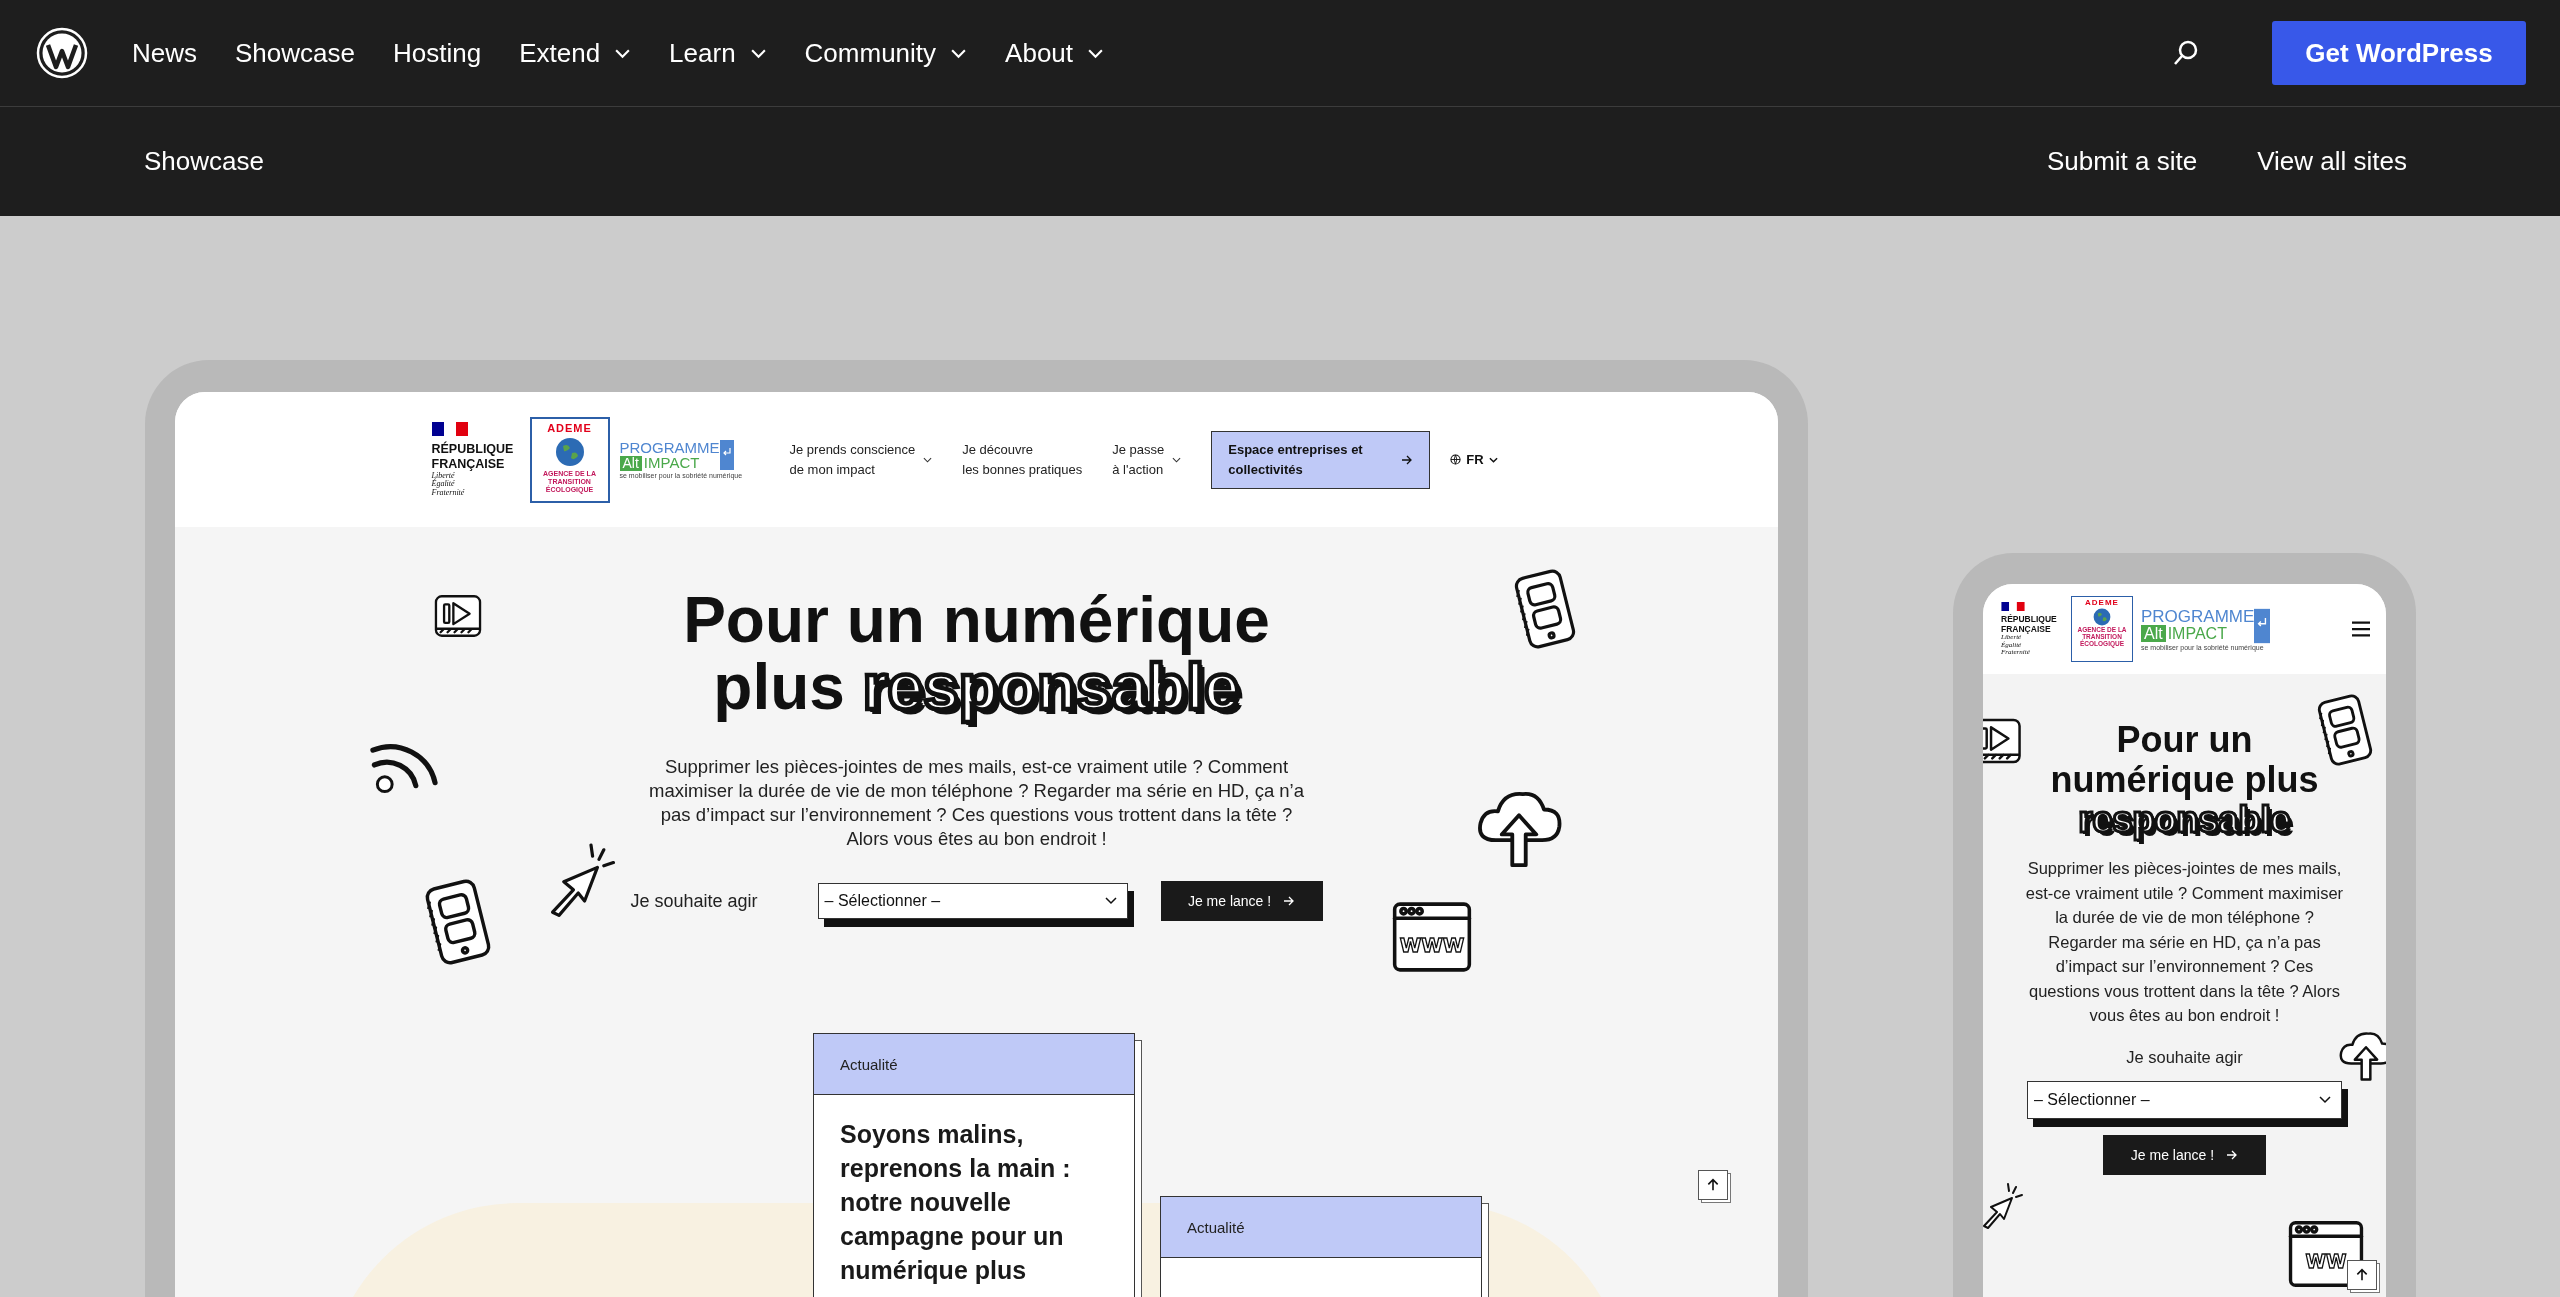  I want to click on get-wordpress-button: Get WordPress, so click(2399, 53).